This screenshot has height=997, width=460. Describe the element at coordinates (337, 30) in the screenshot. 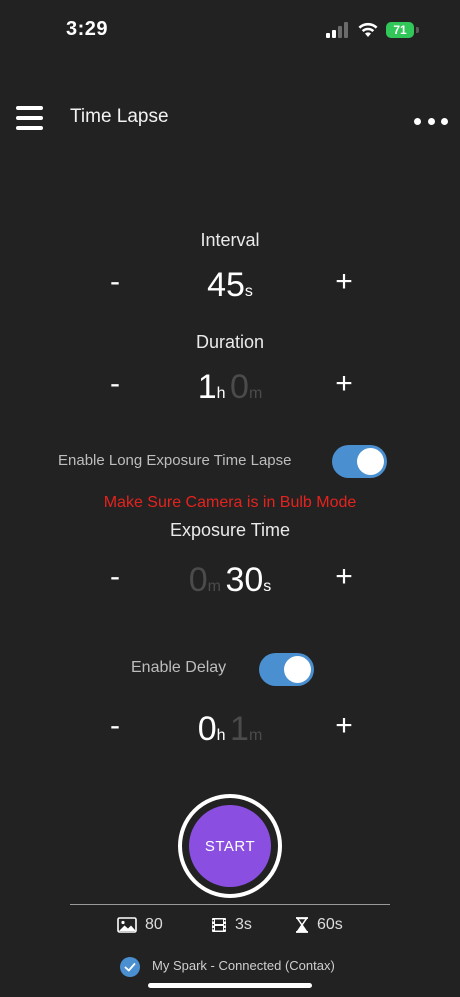

I see `cellular-signal-icon` at that location.